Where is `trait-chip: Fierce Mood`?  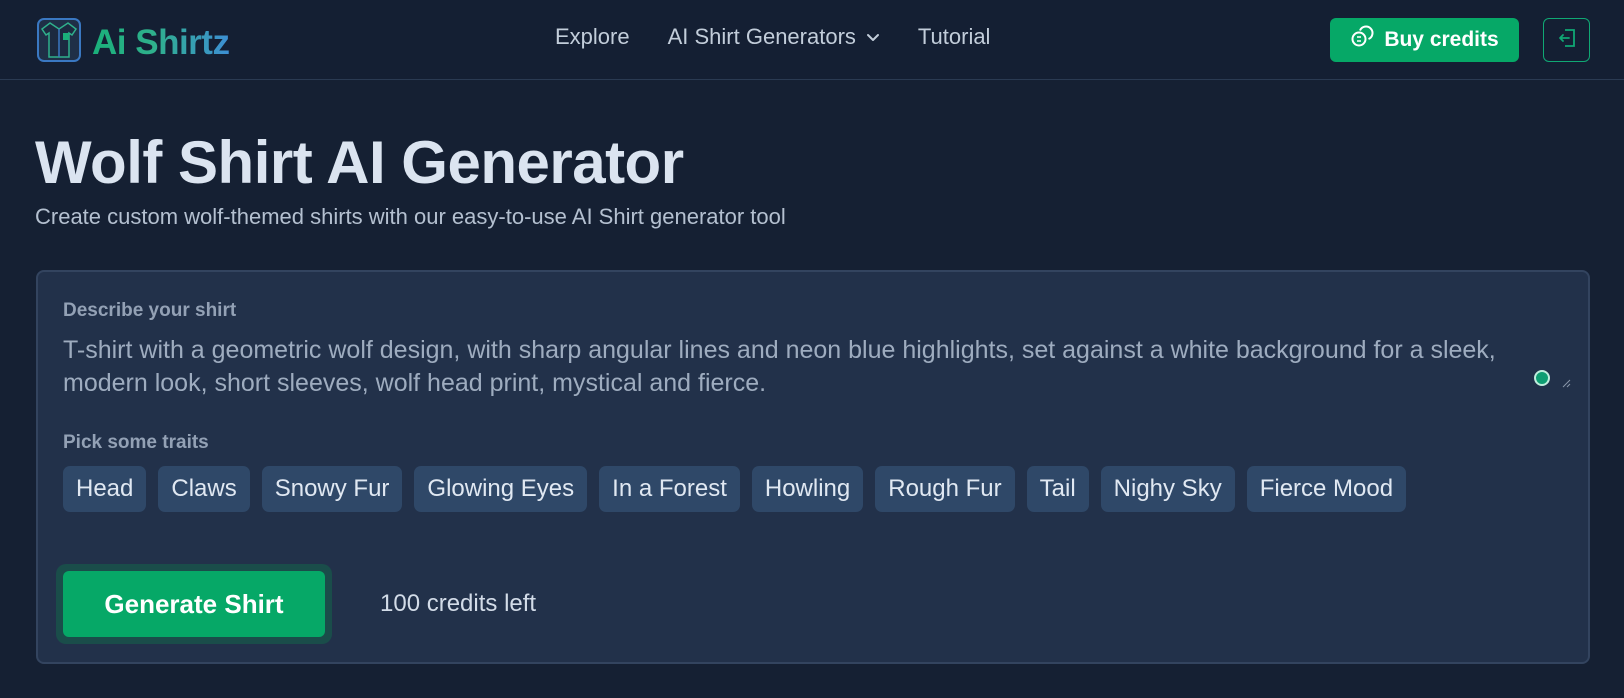 trait-chip: Fierce Mood is located at coordinates (1326, 489).